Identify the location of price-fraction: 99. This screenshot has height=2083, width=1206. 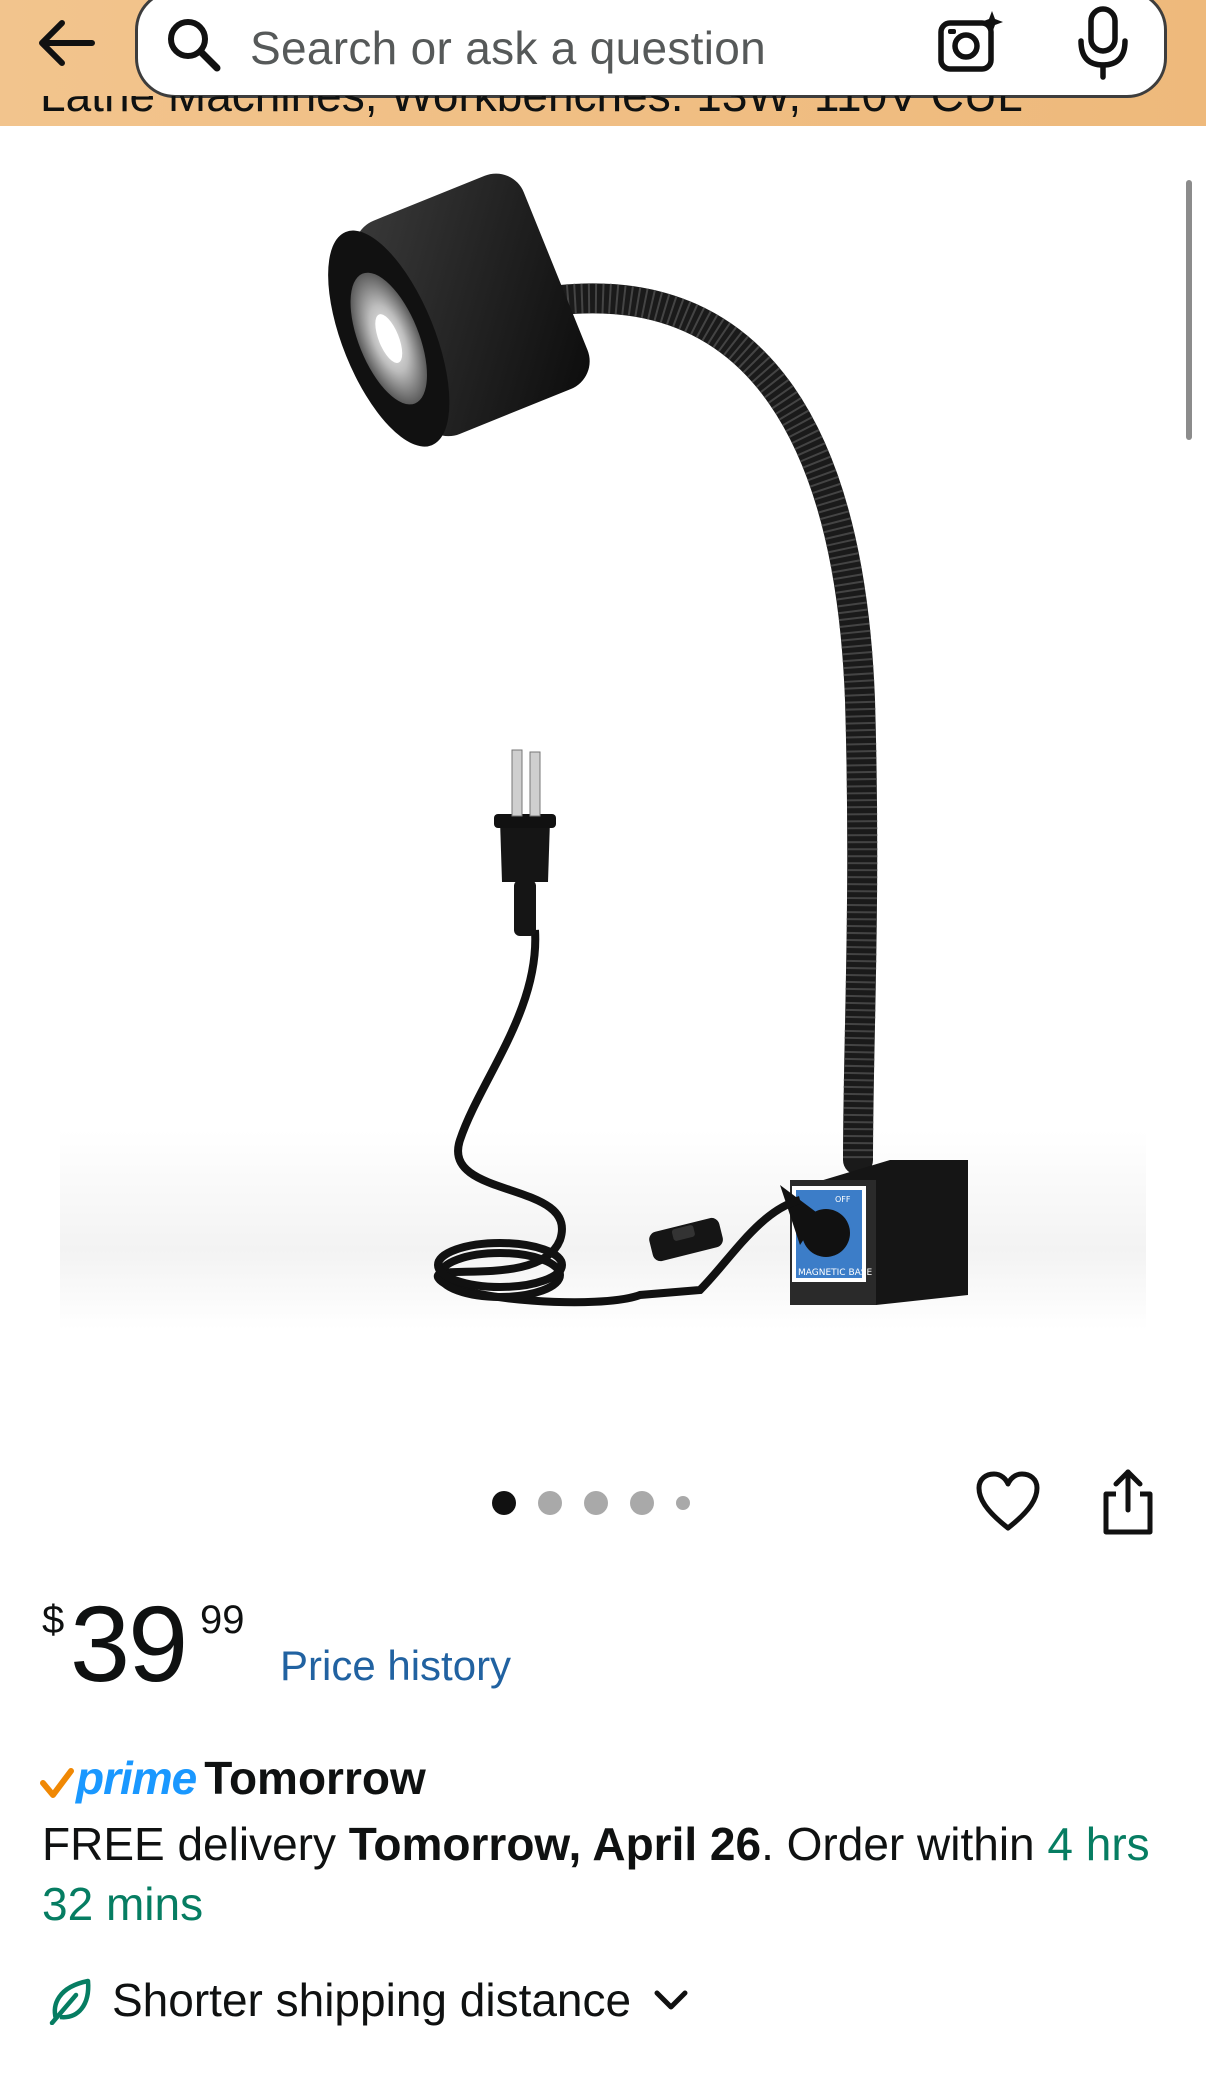
(222, 1620).